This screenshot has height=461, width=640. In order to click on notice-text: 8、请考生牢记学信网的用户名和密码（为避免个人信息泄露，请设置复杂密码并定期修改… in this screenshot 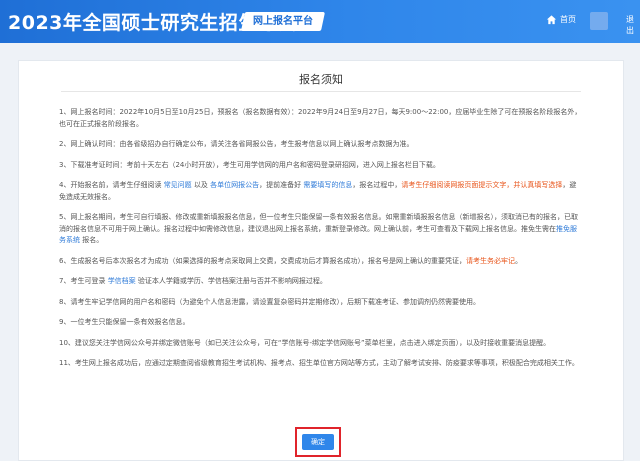, I will do `click(269, 301)`.